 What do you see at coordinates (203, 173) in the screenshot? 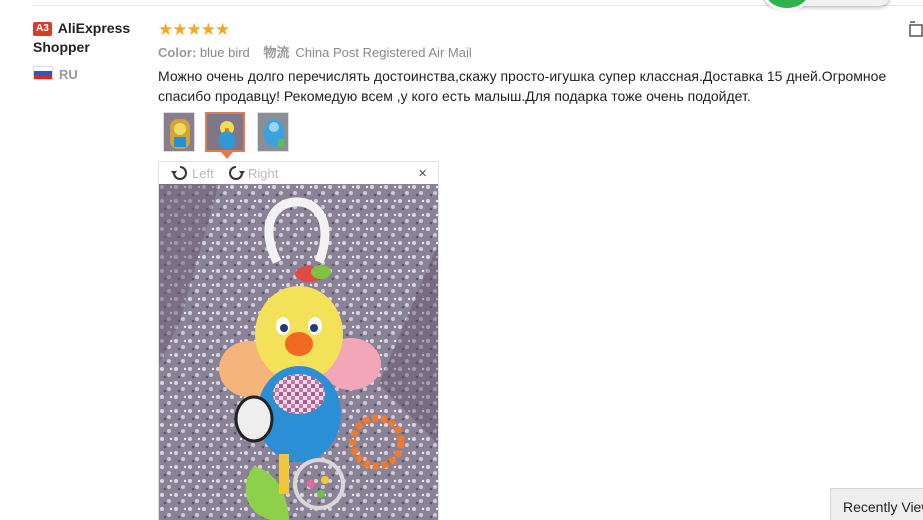
I see `rotate-left-label: Left` at bounding box center [203, 173].